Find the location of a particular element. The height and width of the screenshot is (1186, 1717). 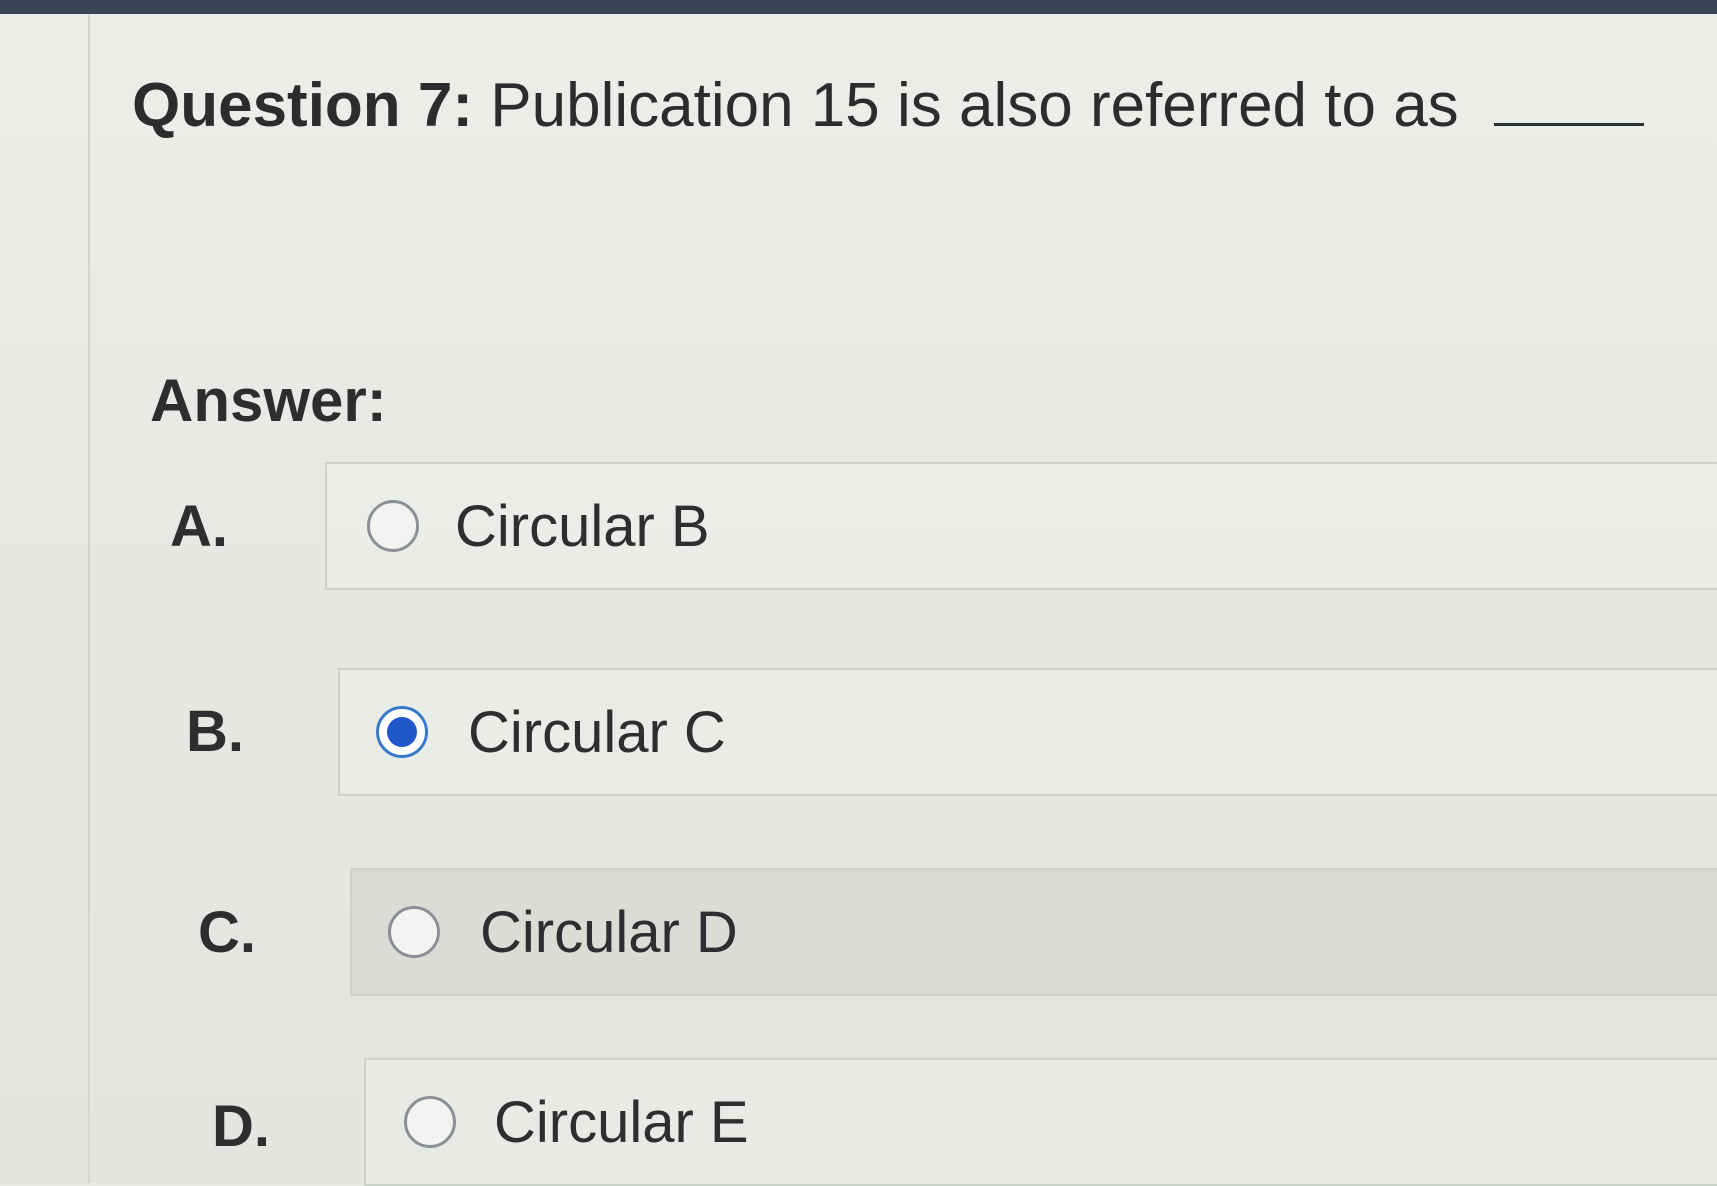

option-d-label: Circular E is located at coordinates (621, 1123).